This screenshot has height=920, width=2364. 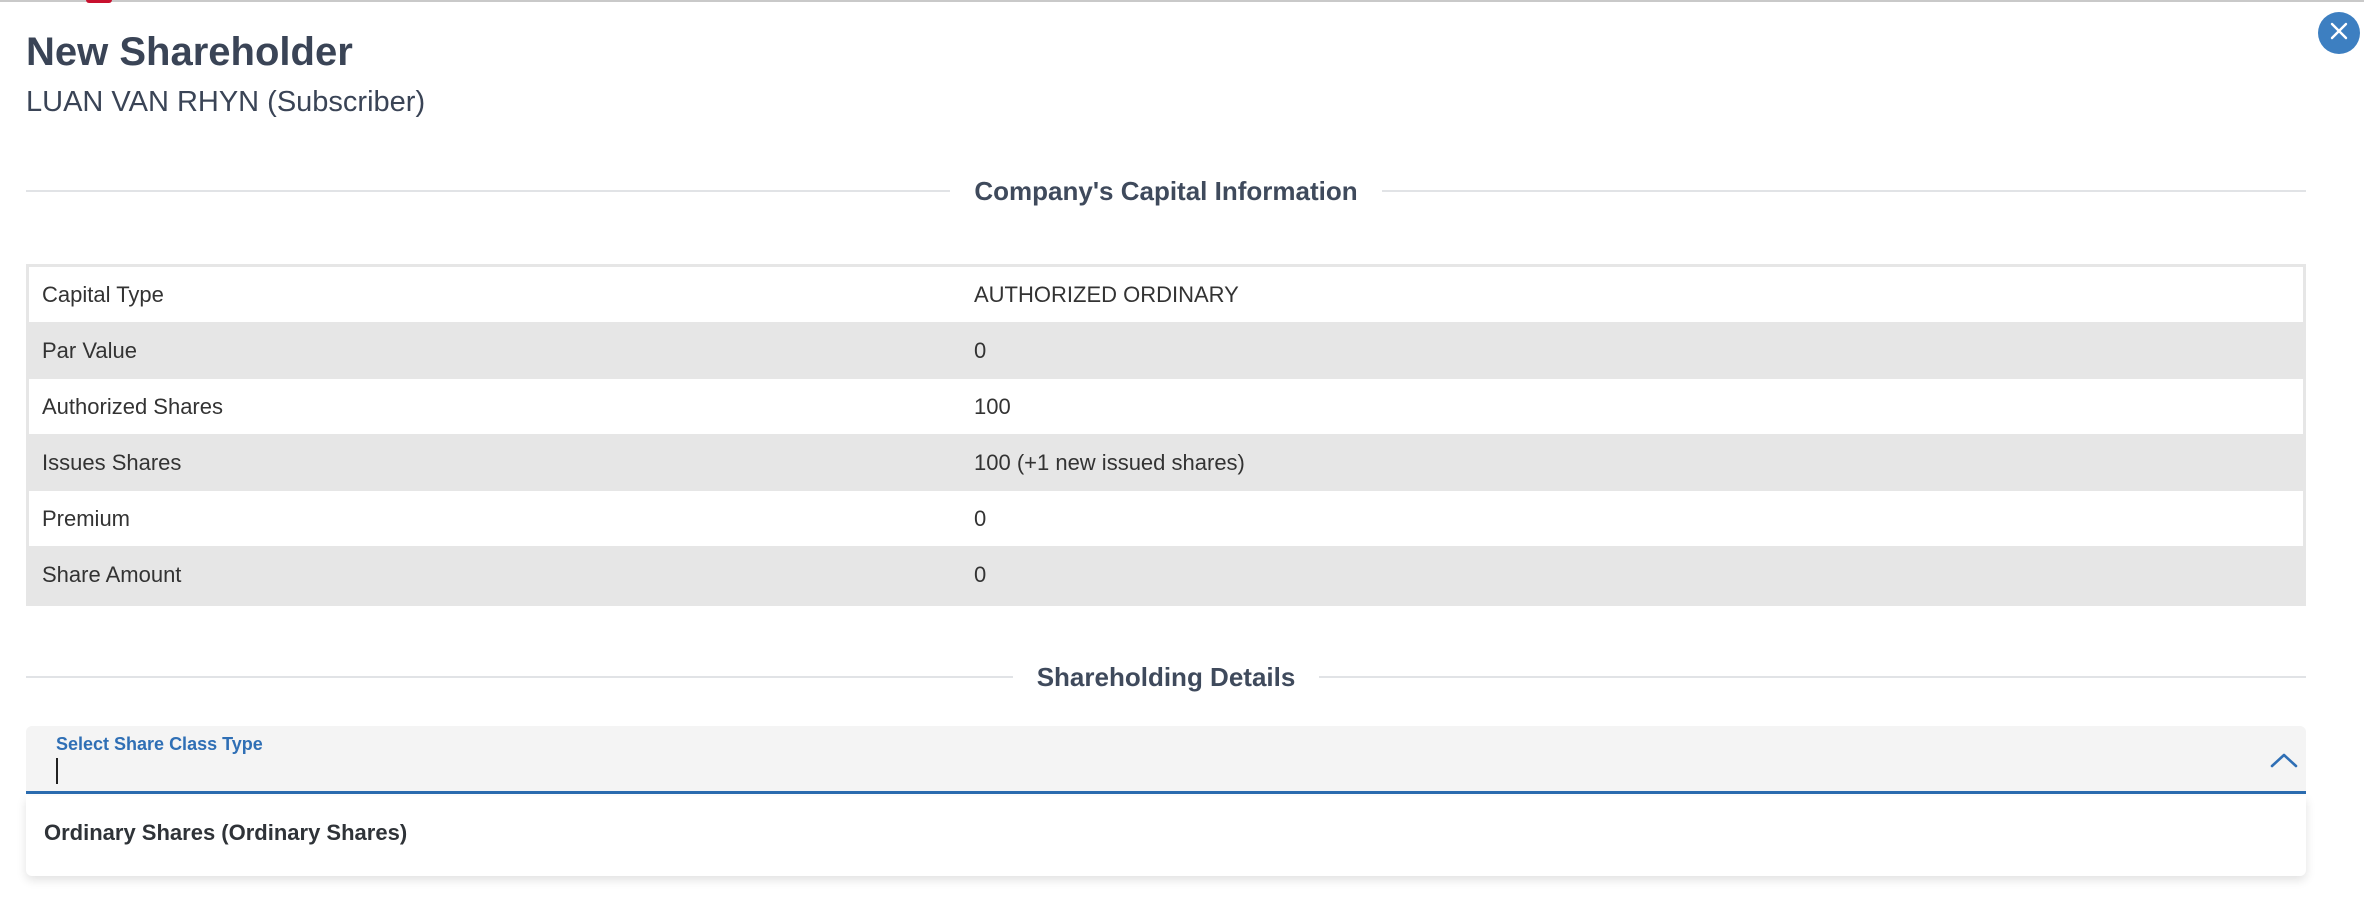 I want to click on page-title: New Shareholder, so click(x=189, y=52).